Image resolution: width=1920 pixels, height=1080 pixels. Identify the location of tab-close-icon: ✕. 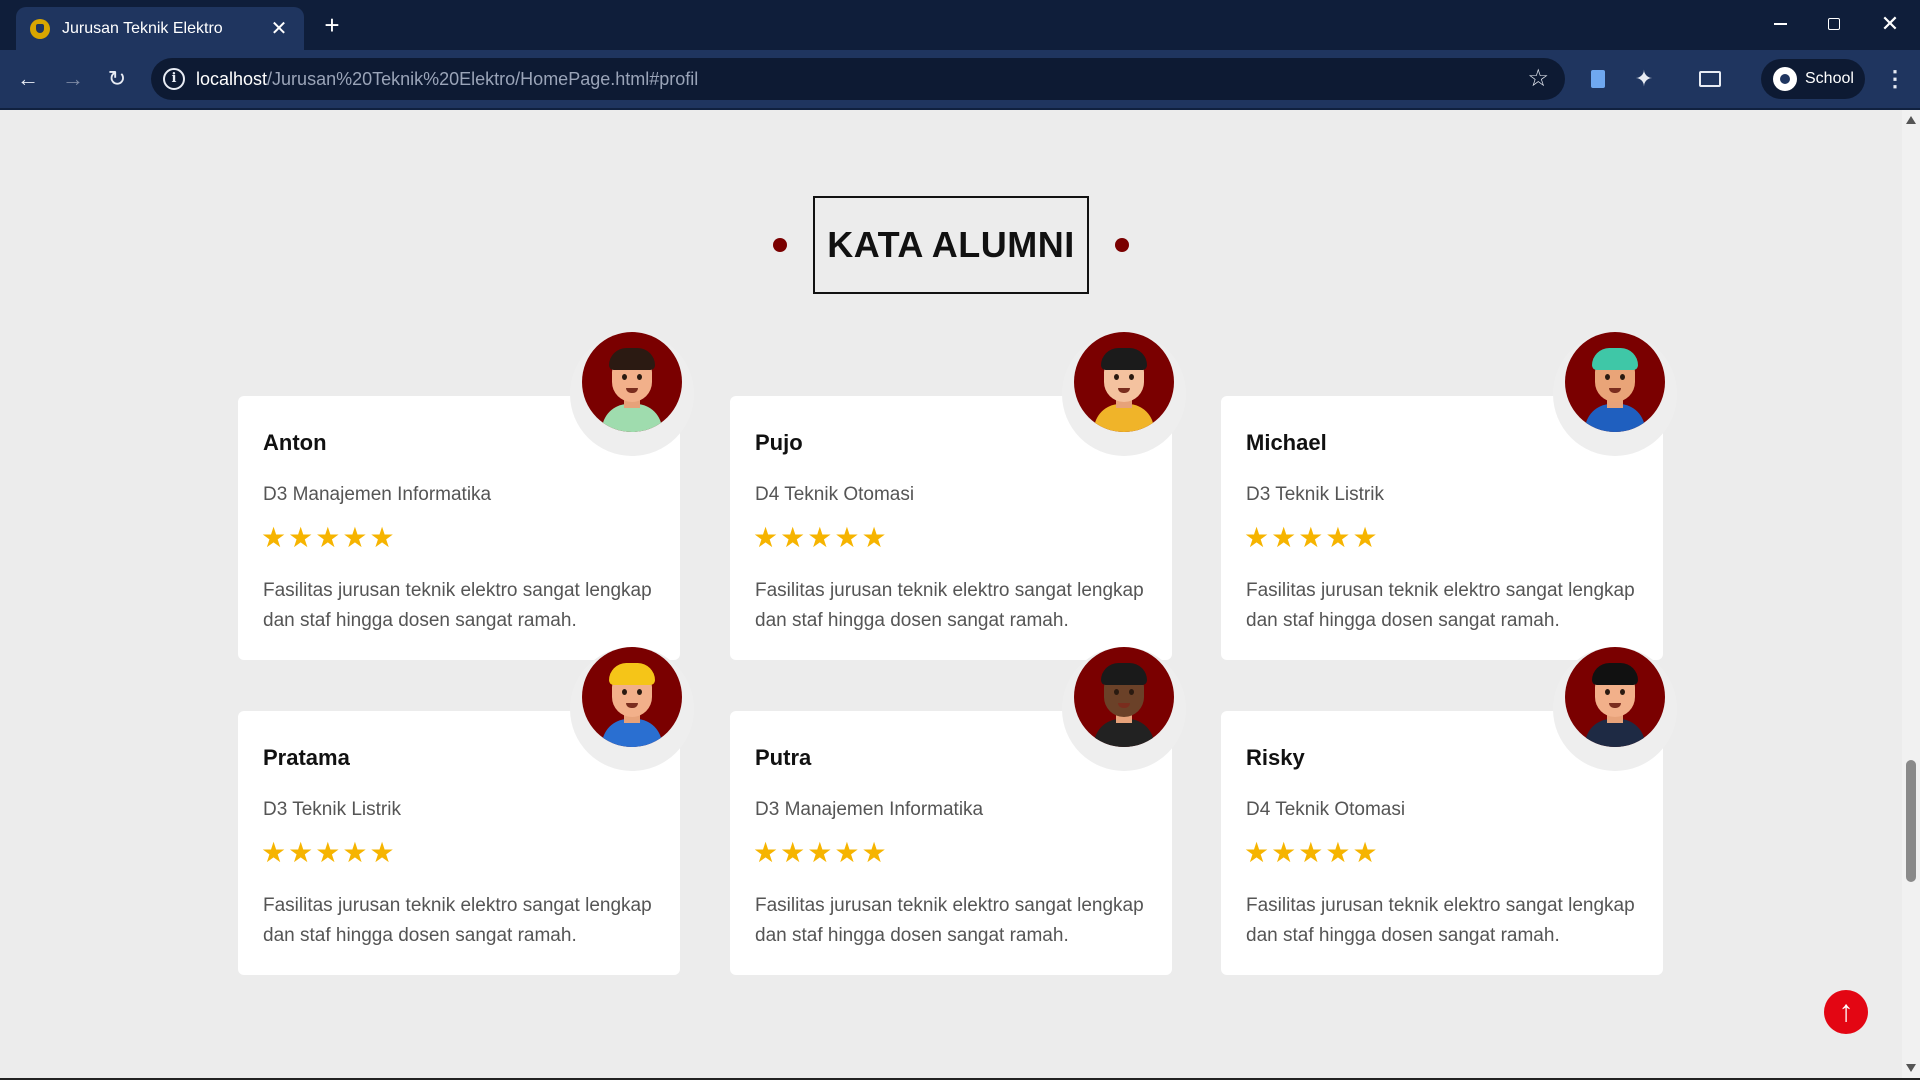
(279, 29).